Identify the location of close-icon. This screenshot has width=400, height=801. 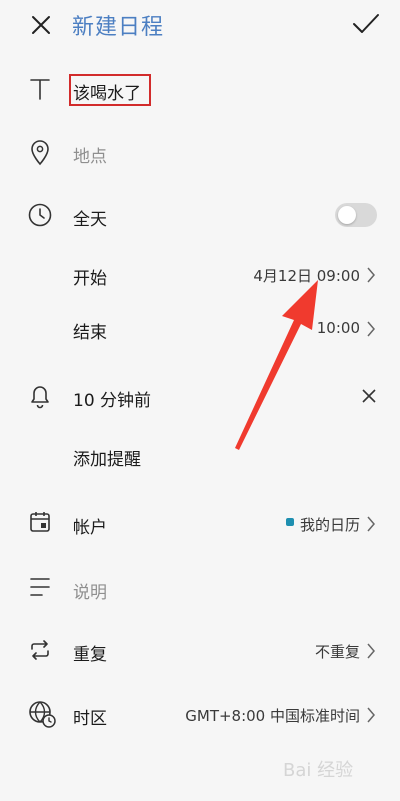
(41, 25).